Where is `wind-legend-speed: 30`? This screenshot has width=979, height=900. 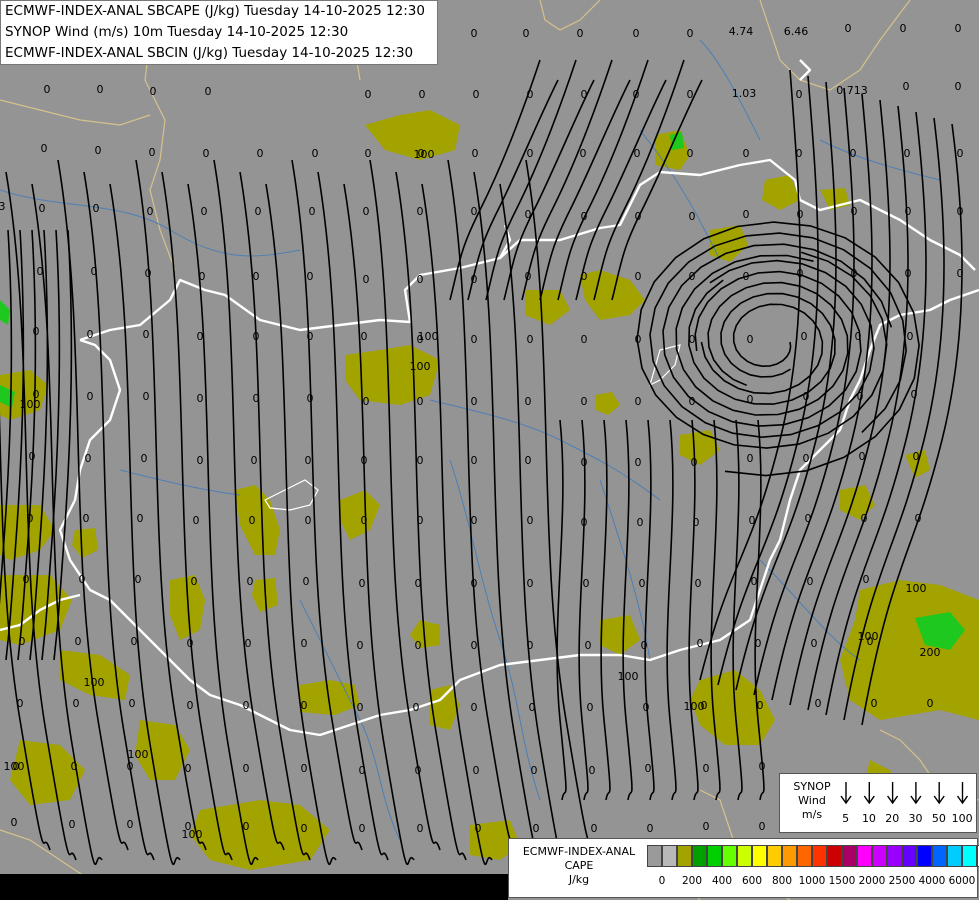
wind-legend-speed: 30 is located at coordinates (915, 818).